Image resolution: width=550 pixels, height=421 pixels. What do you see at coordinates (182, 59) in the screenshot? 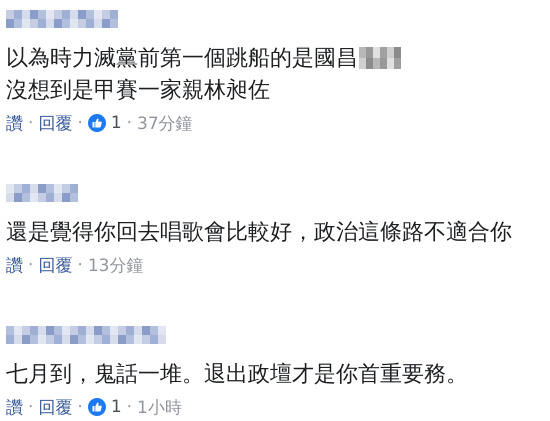
I see `comment-text: 以為時力滅黨前第一個跳船的是國昌` at bounding box center [182, 59].